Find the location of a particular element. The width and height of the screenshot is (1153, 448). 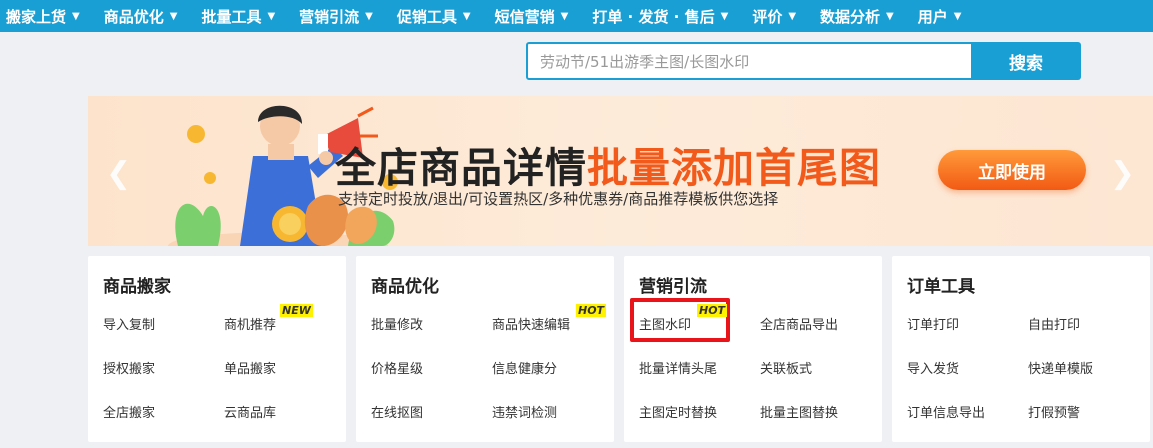

link-batch-edit: 批量修改 is located at coordinates (397, 323).